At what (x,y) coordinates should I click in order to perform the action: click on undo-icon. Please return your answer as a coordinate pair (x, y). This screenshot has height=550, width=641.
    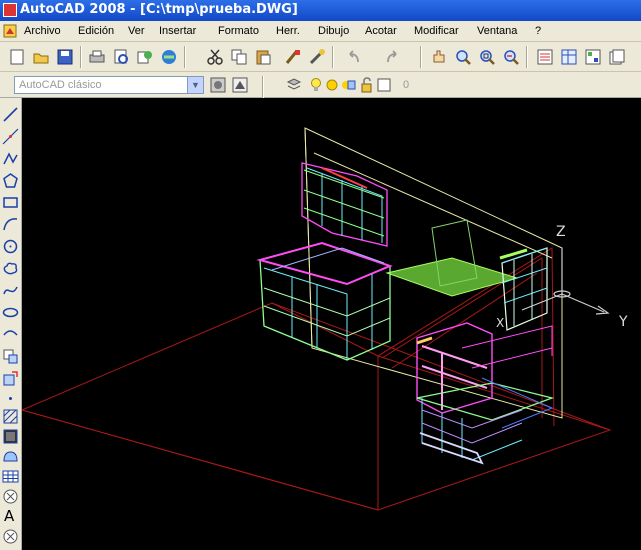
    Looking at the image, I should click on (353, 57).